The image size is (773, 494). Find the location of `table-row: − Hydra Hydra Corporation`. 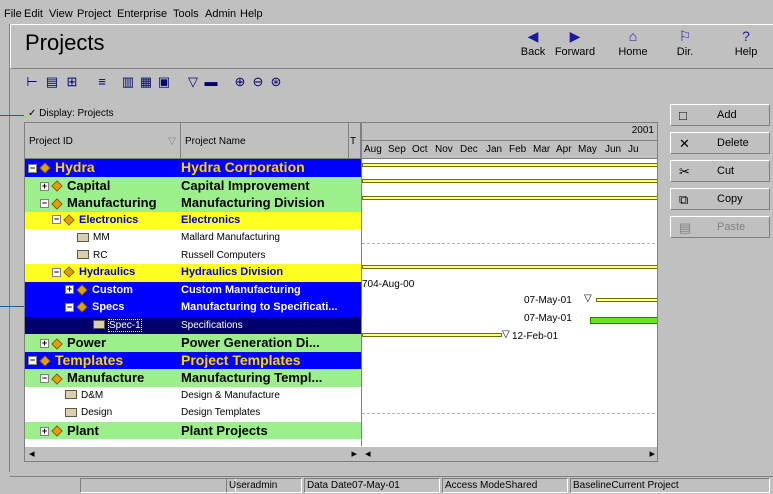

table-row: − Hydra Hydra Corporation is located at coordinates (193, 168).